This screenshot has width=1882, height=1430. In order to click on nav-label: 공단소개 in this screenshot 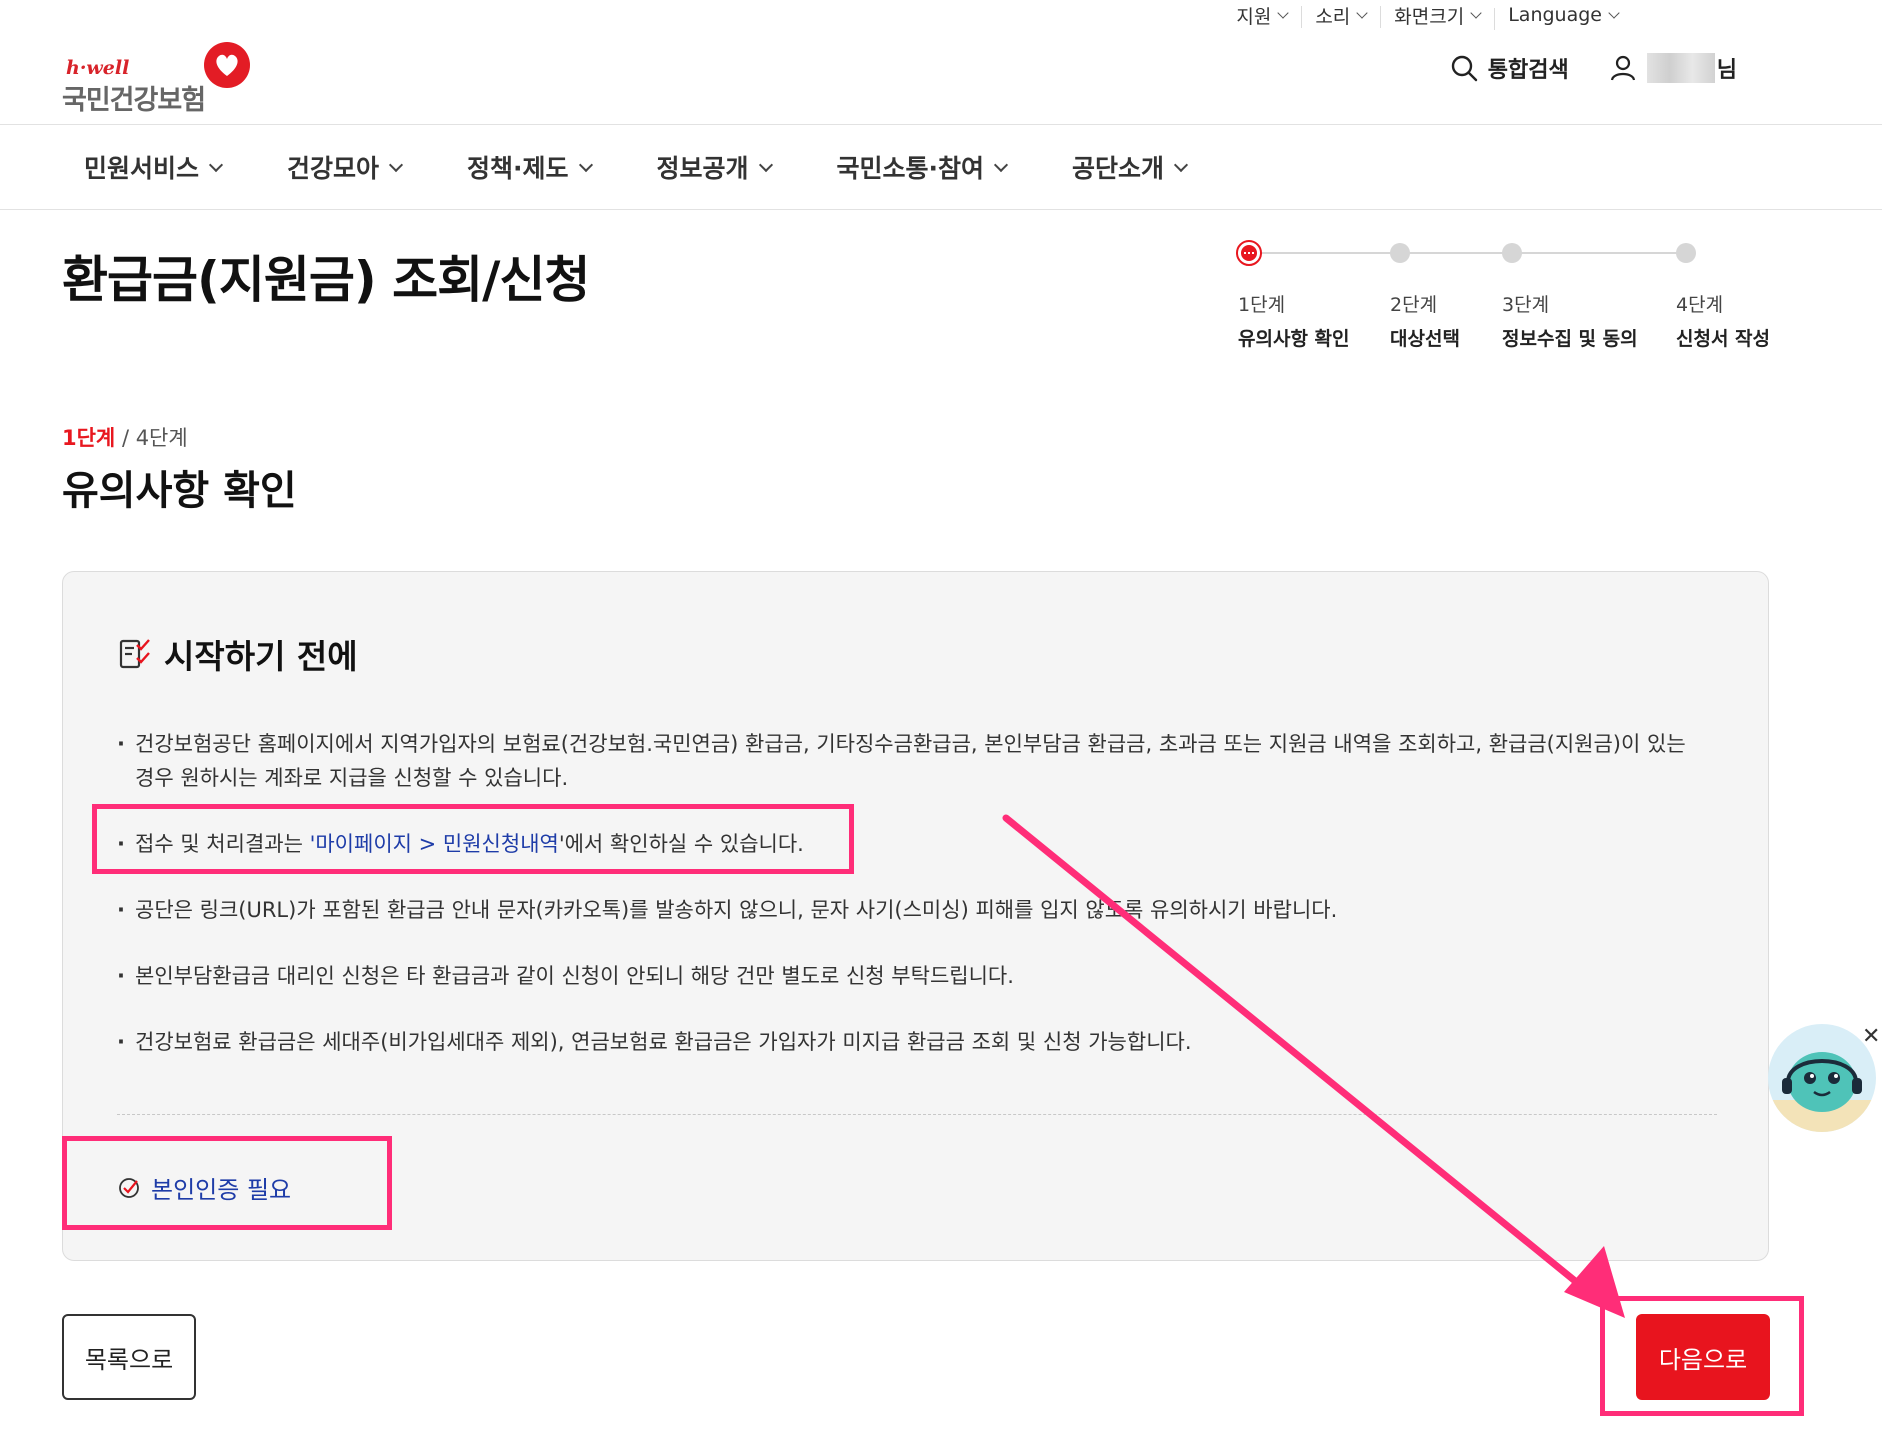, I will do `click(1118, 168)`.